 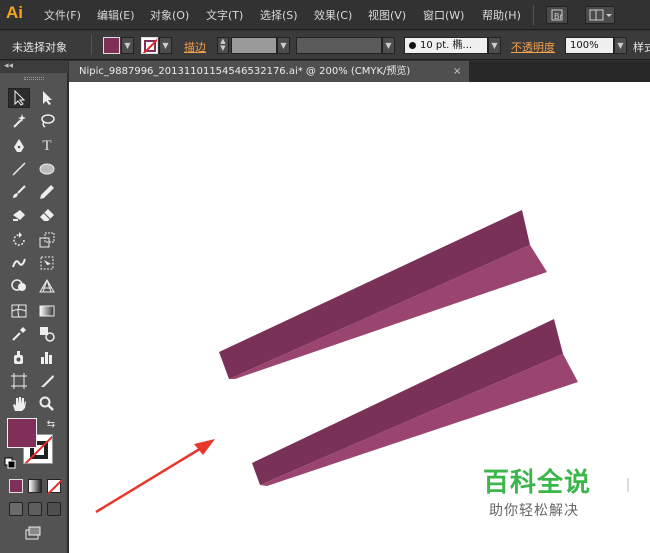 What do you see at coordinates (339, 45) in the screenshot?
I see `variable-width-profile` at bounding box center [339, 45].